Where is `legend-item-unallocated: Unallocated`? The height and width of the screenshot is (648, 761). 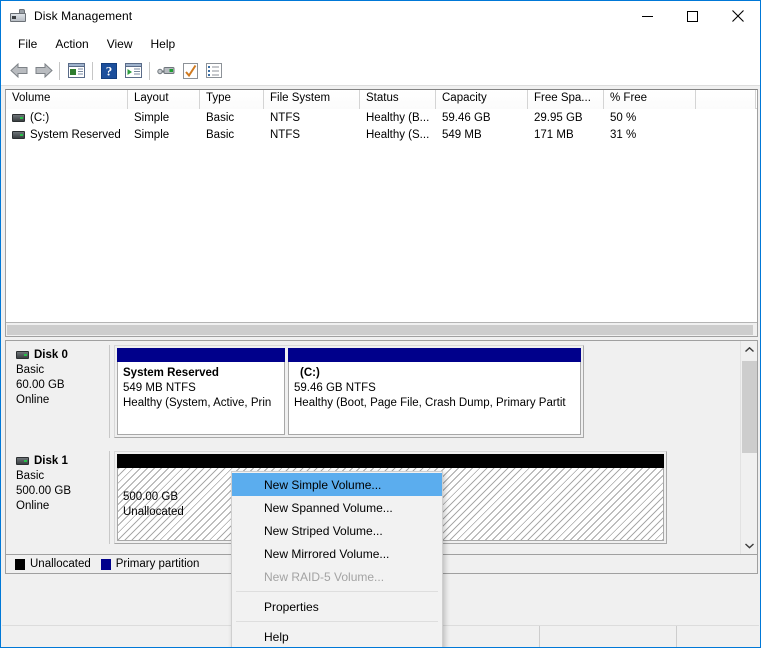
legend-item-unallocated: Unallocated is located at coordinates (53, 564).